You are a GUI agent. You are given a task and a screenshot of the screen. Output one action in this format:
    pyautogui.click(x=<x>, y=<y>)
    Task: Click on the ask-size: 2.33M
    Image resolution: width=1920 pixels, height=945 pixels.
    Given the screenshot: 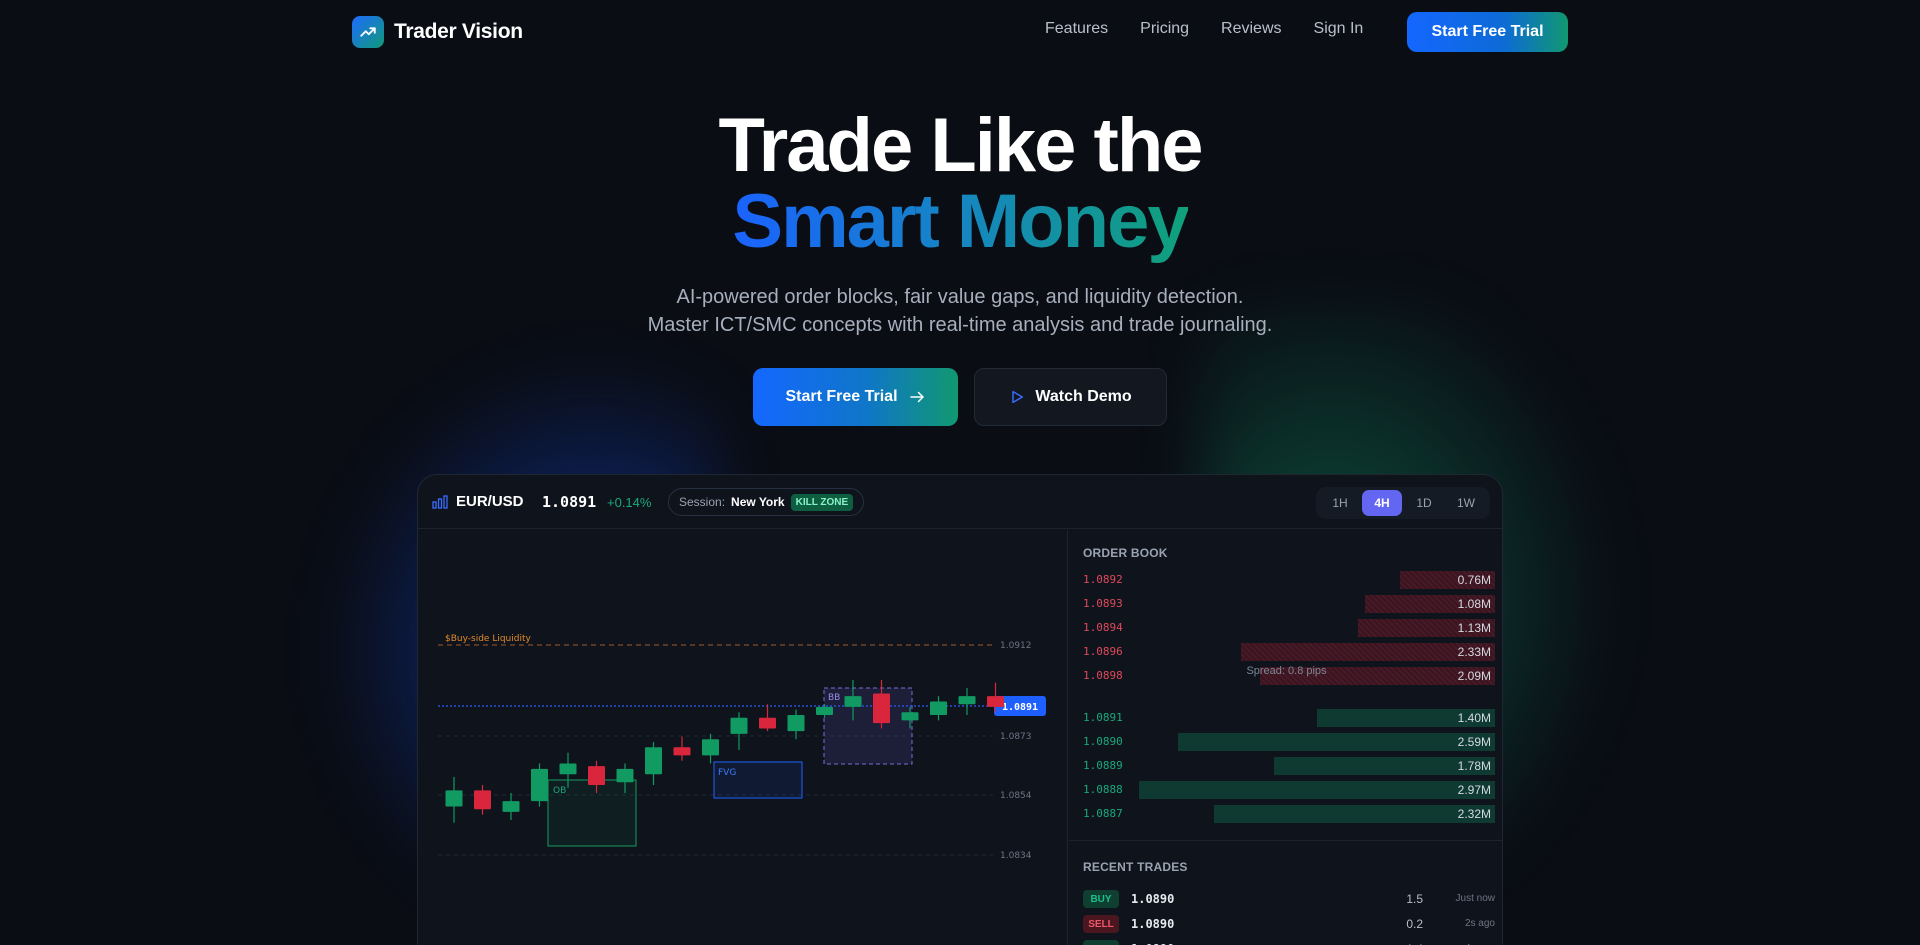 What is the action you would take?
    pyautogui.click(x=1474, y=652)
    